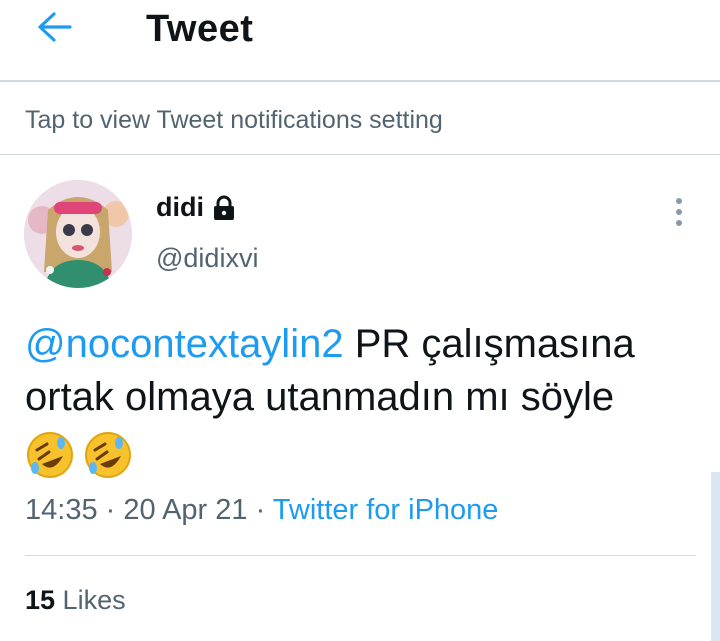 This screenshot has height=641, width=720. What do you see at coordinates (40, 600) in the screenshot?
I see `likes-number: 15` at bounding box center [40, 600].